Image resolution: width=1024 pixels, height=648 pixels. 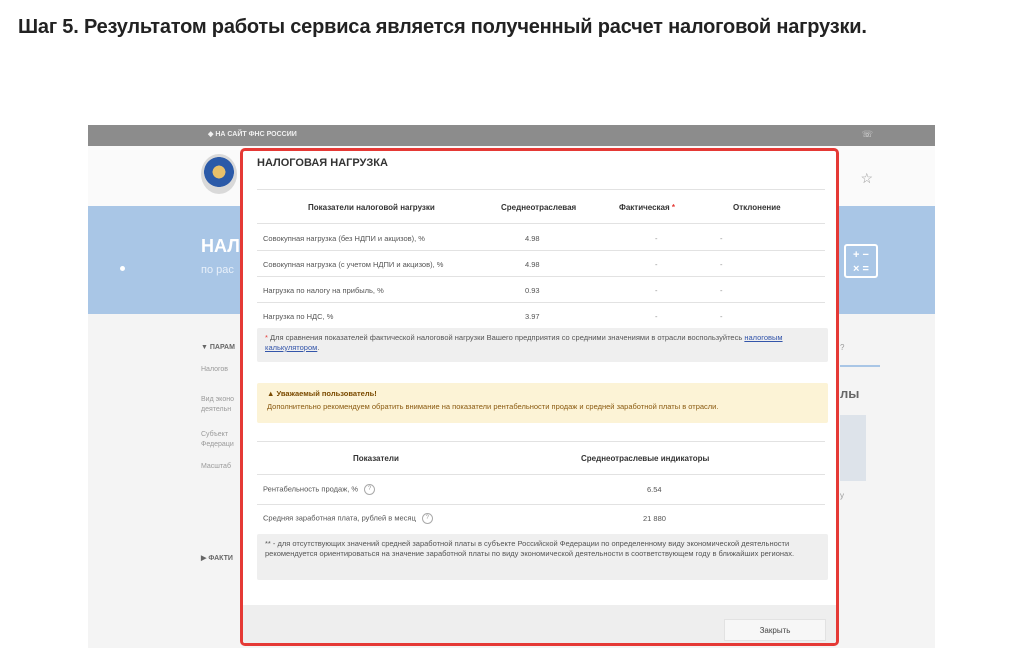 What do you see at coordinates (867, 134) in the screenshot?
I see `phone-icon: ☏` at bounding box center [867, 134].